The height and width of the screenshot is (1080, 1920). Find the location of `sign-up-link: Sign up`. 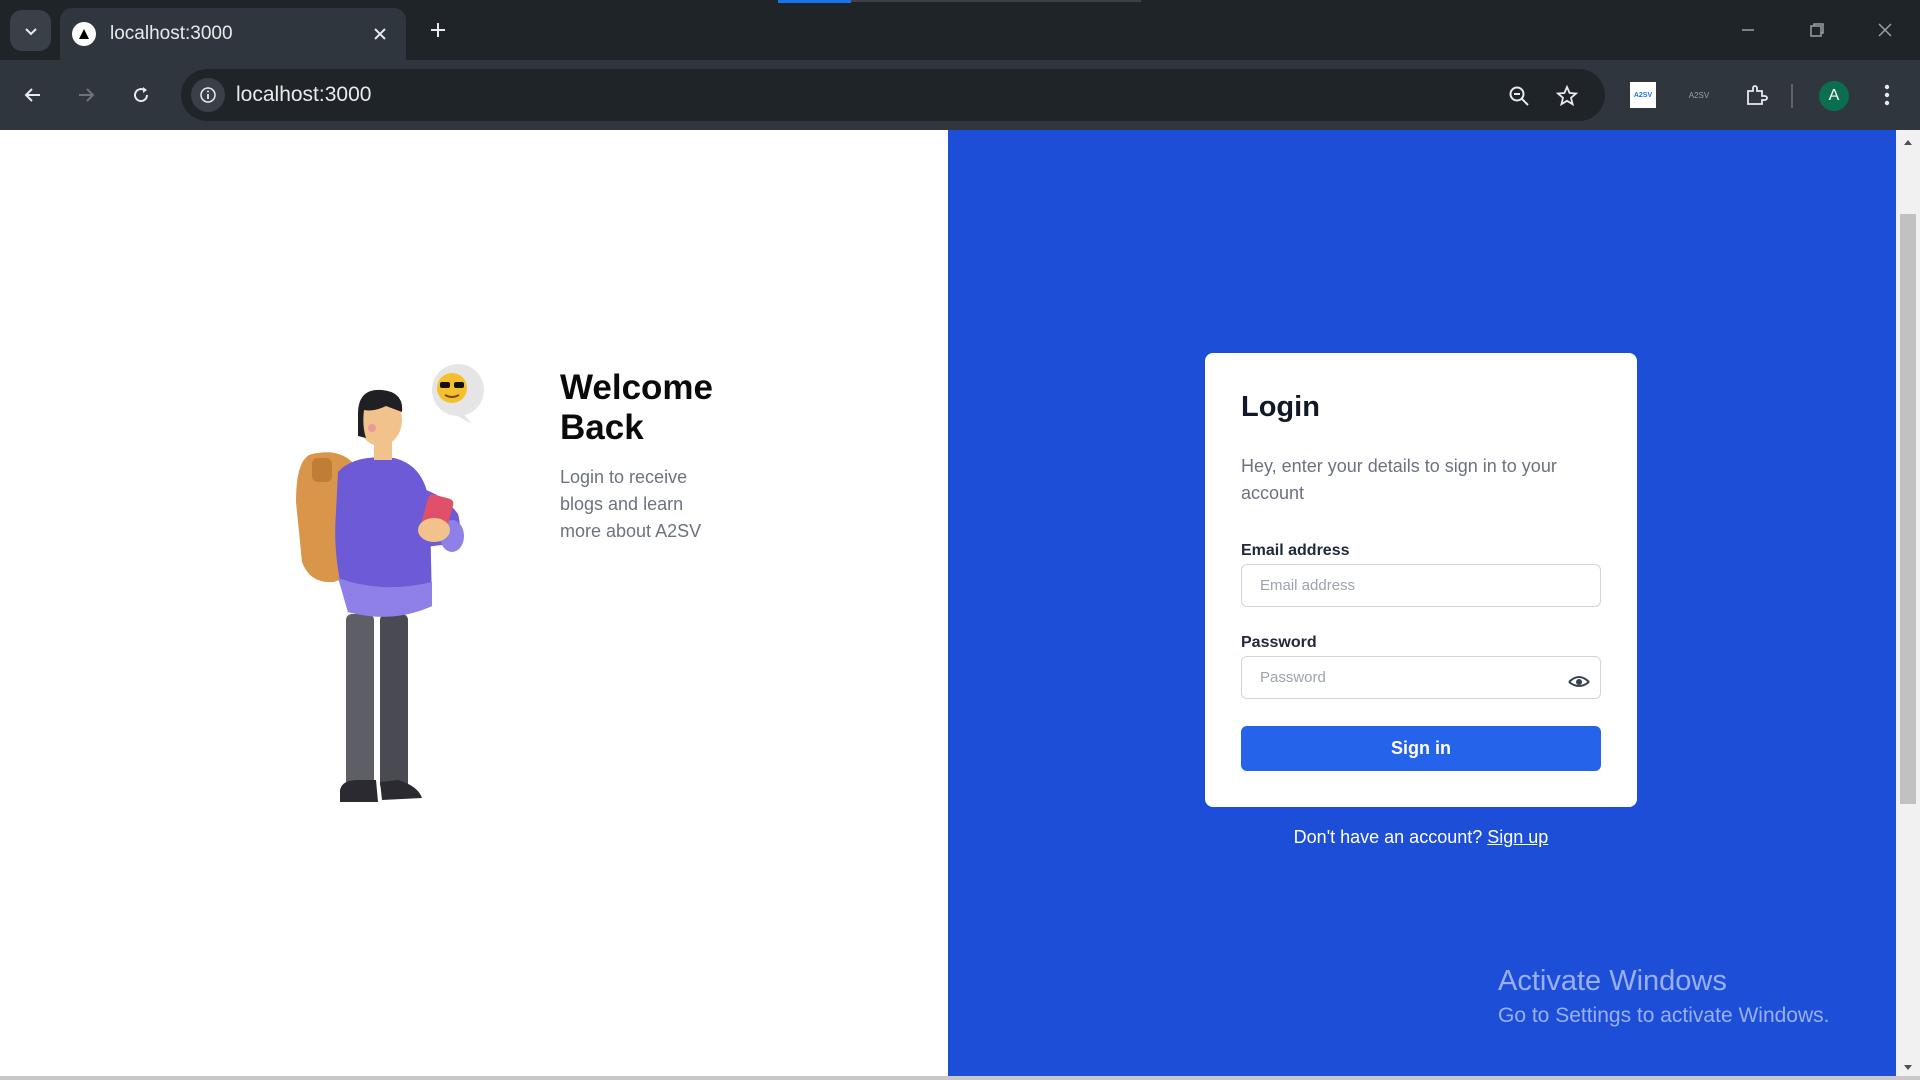

sign-up-link: Sign up is located at coordinates (1517, 837).